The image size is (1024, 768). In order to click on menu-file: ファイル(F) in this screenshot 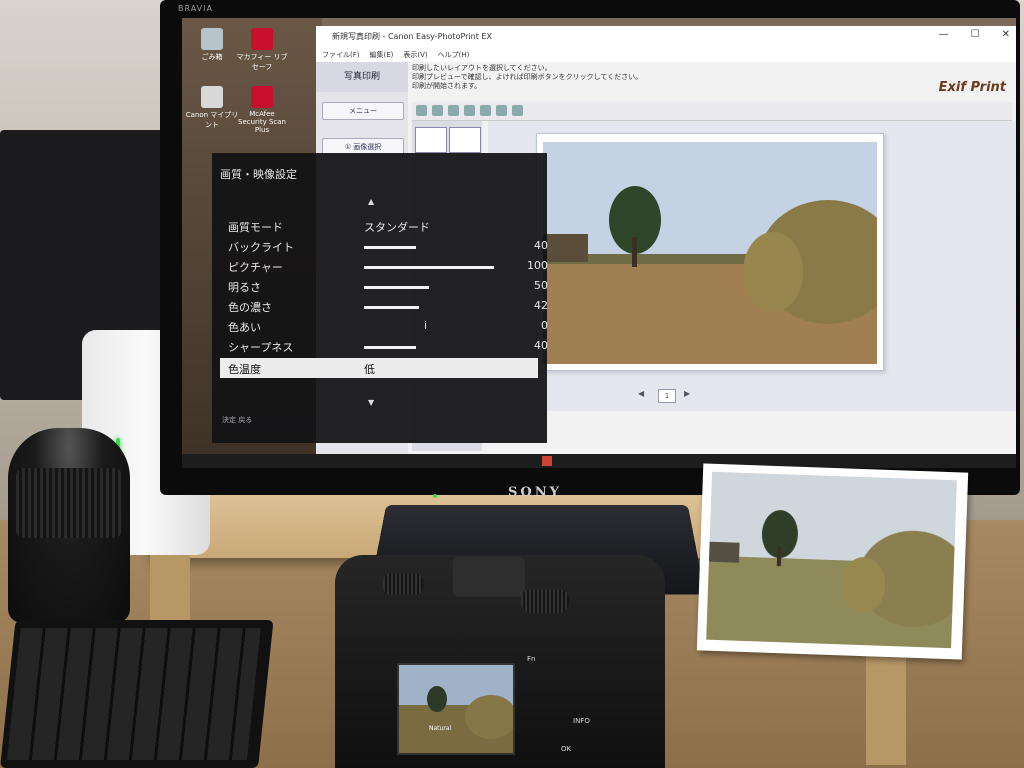, I will do `click(341, 55)`.